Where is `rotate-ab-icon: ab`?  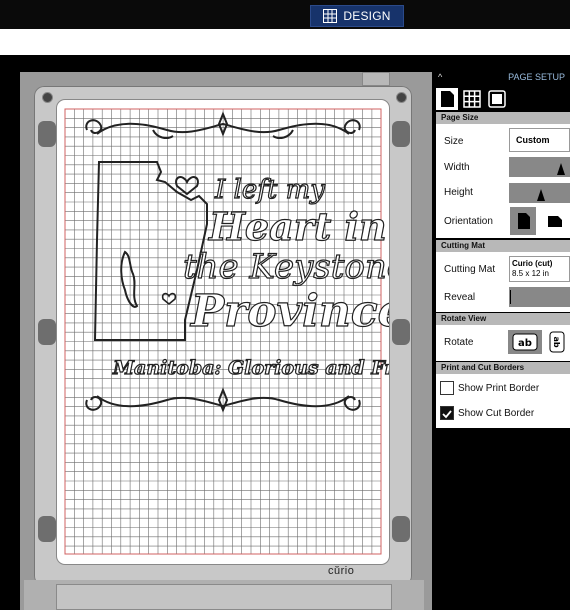
rotate-ab-icon: ab is located at coordinates (525, 342).